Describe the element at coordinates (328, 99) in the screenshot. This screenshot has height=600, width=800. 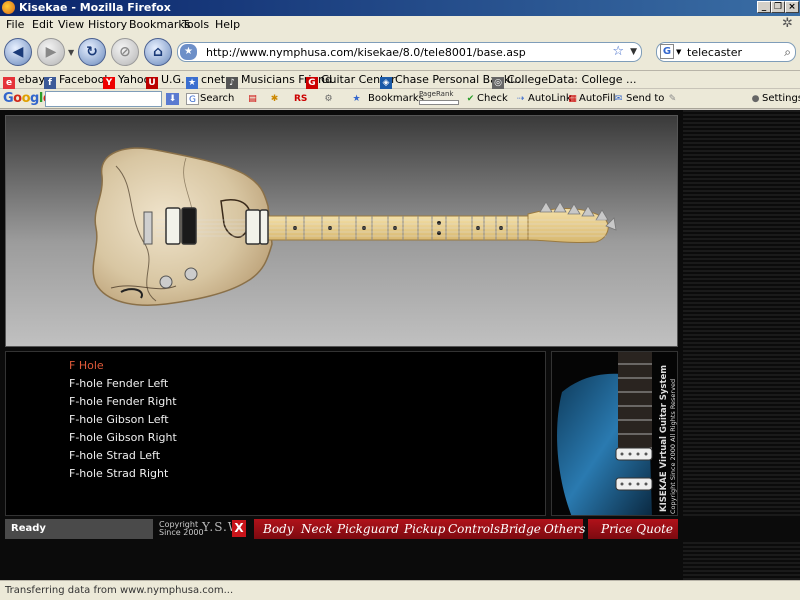
I see `translate-icon: ⚙` at that location.